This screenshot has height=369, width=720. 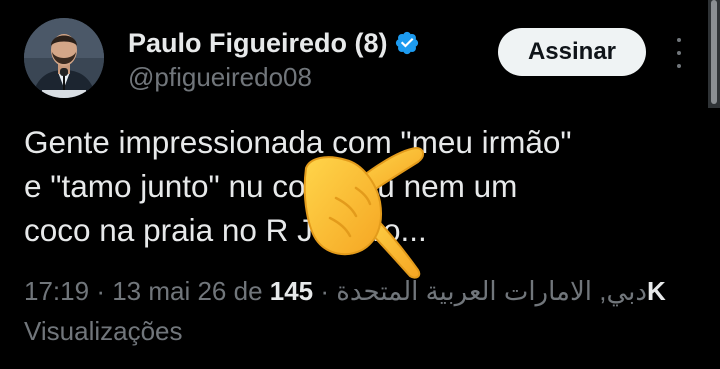 What do you see at coordinates (103, 331) in the screenshot?
I see `views-label: Visualizações` at bounding box center [103, 331].